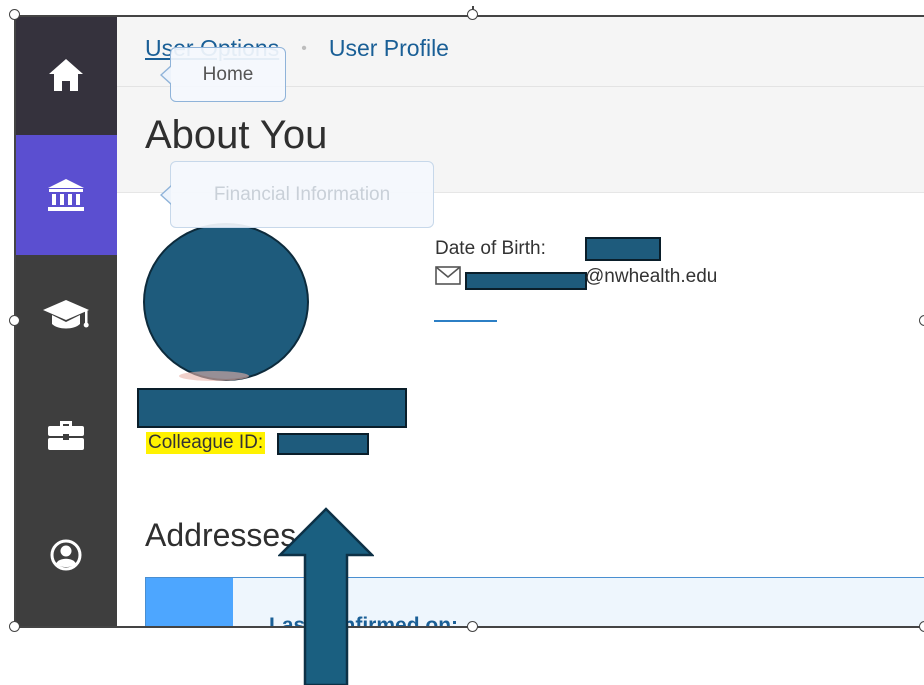  I want to click on briefcase-icon, so click(66, 435).